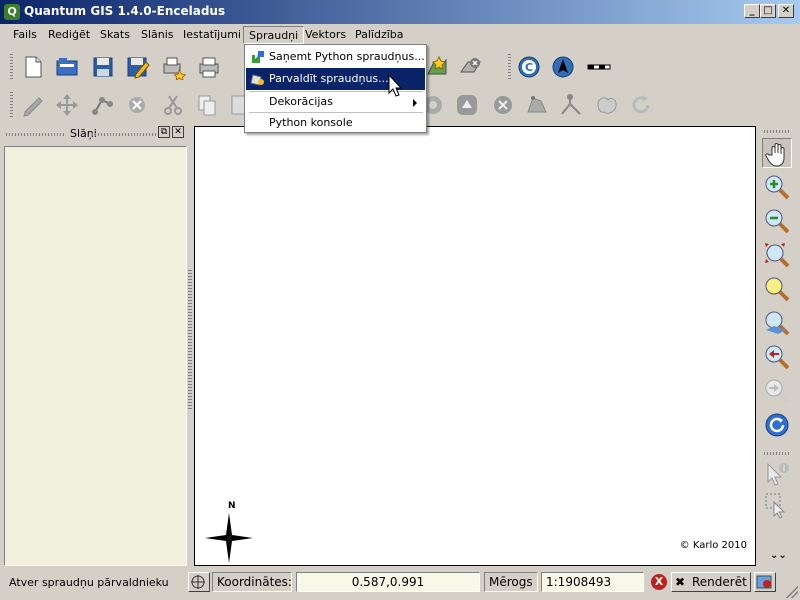 Image resolution: width=800 pixels, height=600 pixels. Describe the element at coordinates (173, 68) in the screenshot. I see `print-composer-icon` at that location.